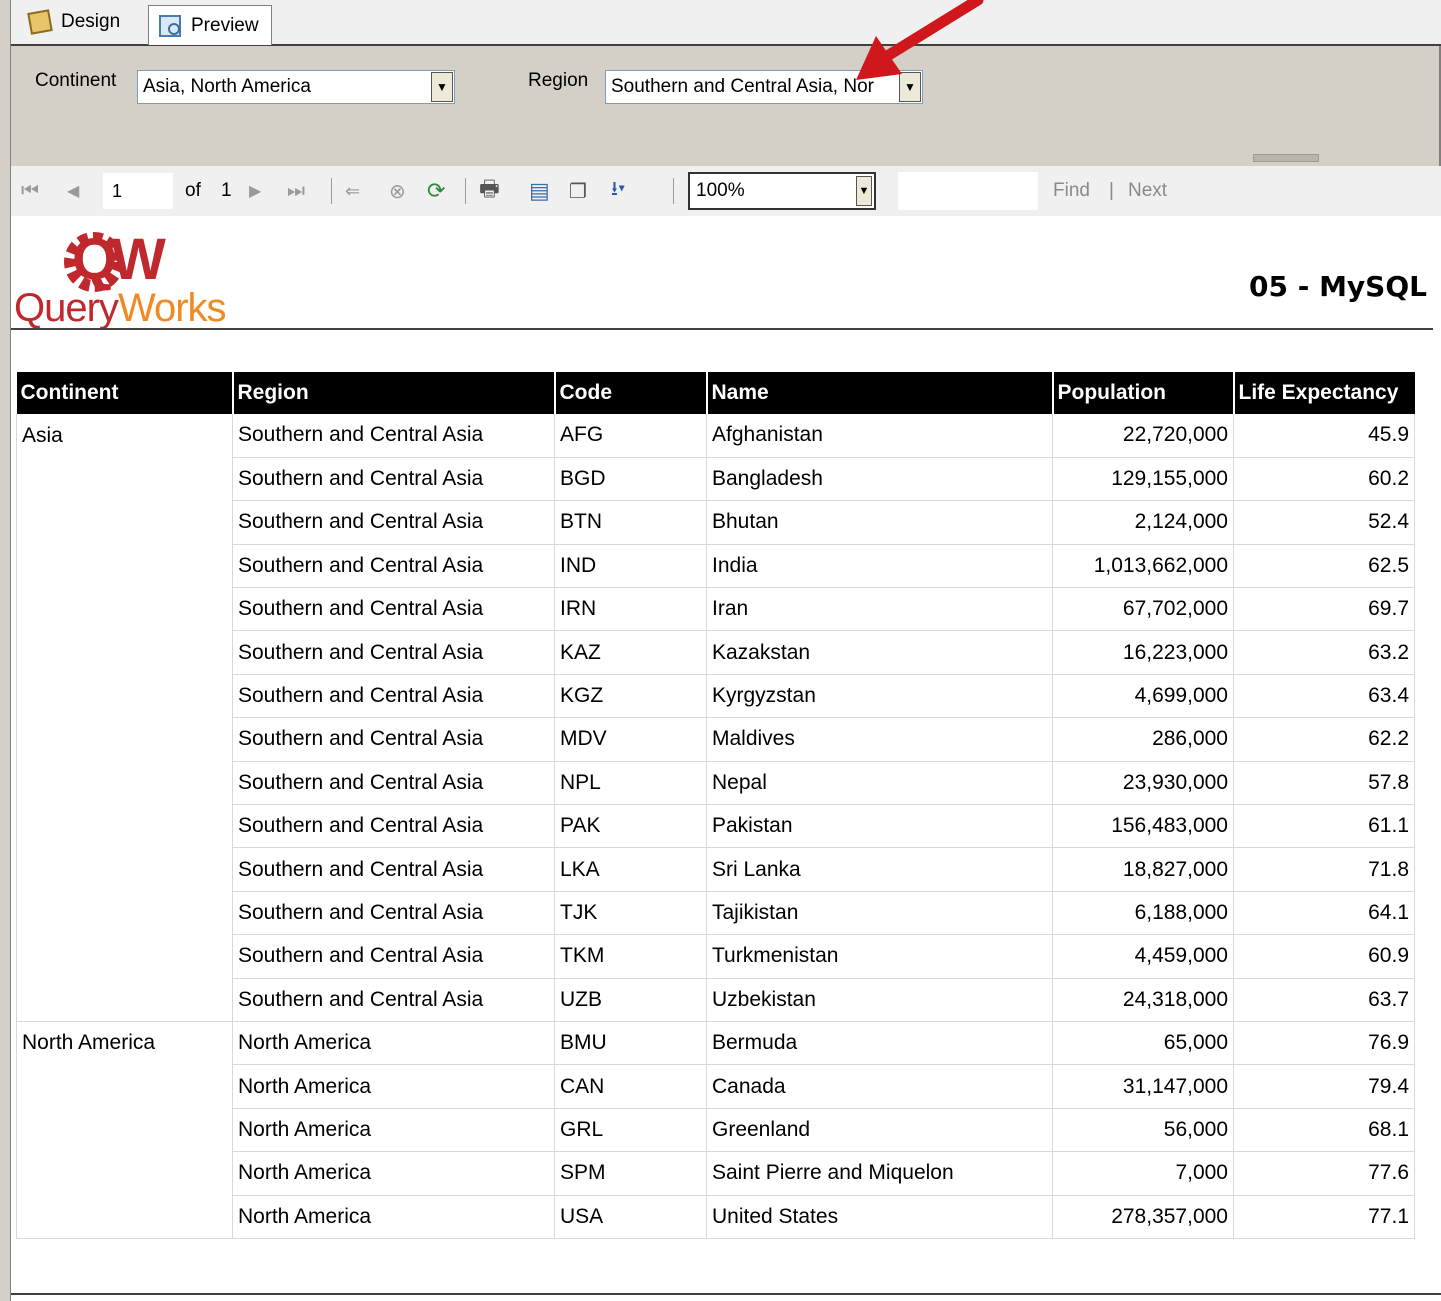 This screenshot has width=1441, height=1301. I want to click on export-icon: ⭳▾, so click(618, 191).